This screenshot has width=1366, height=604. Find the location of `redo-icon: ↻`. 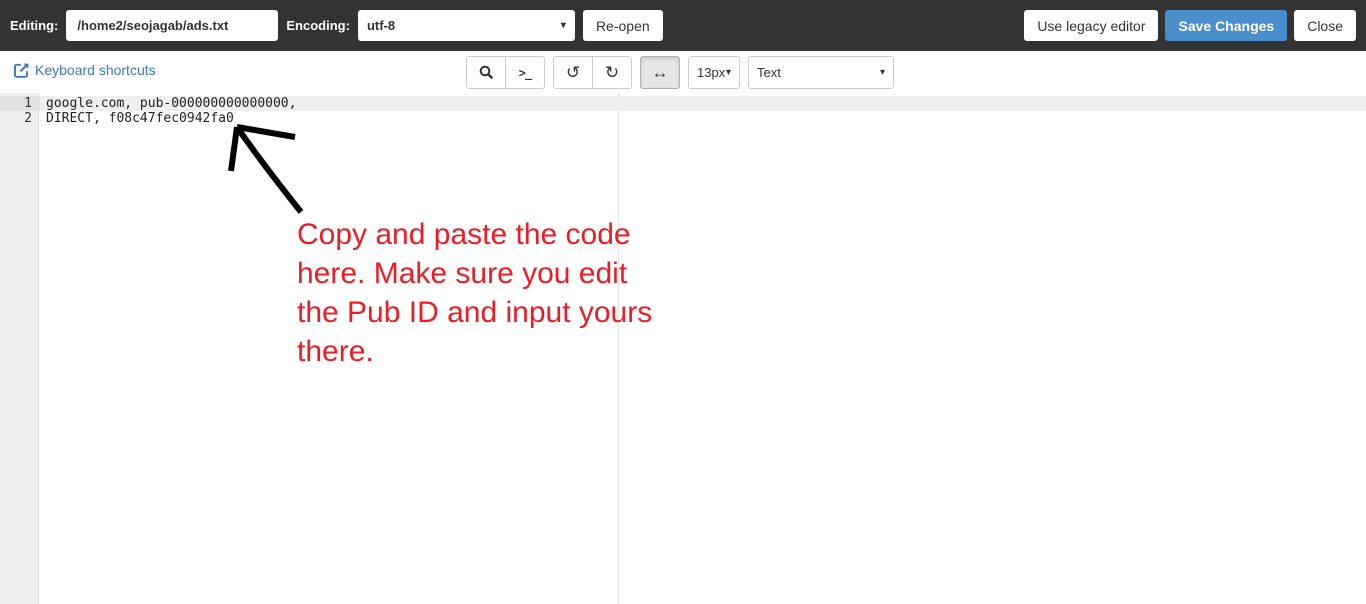

redo-icon: ↻ is located at coordinates (612, 72).